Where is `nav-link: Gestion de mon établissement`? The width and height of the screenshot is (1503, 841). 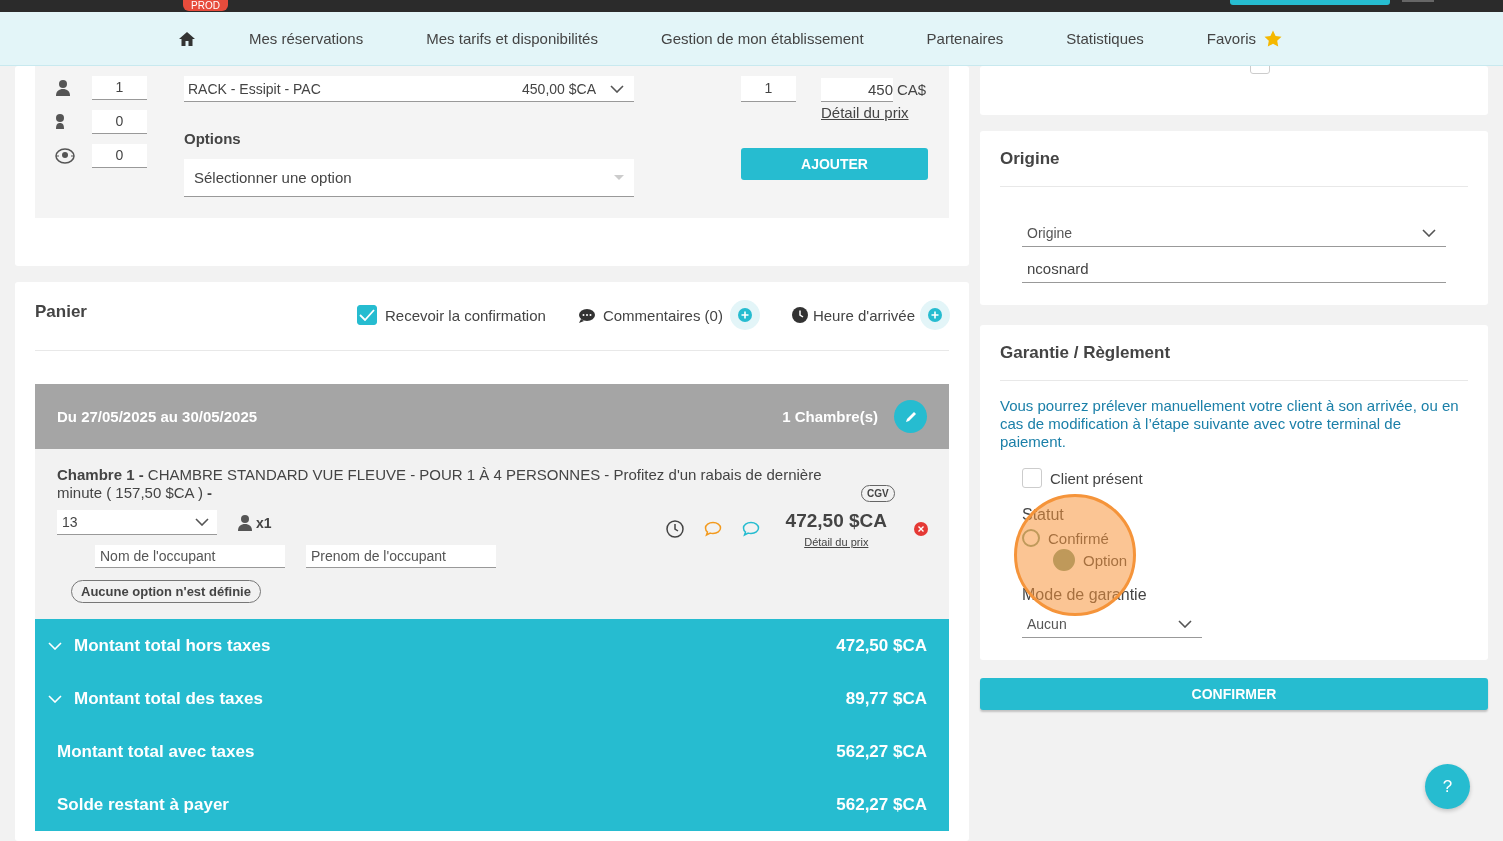
nav-link: Gestion de mon établissement is located at coordinates (762, 38).